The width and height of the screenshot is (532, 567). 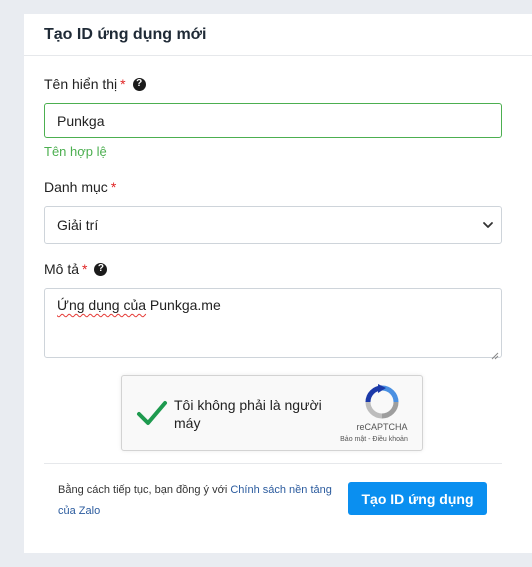 What do you see at coordinates (78, 225) in the screenshot?
I see `category-selected-value: Giải trí` at bounding box center [78, 225].